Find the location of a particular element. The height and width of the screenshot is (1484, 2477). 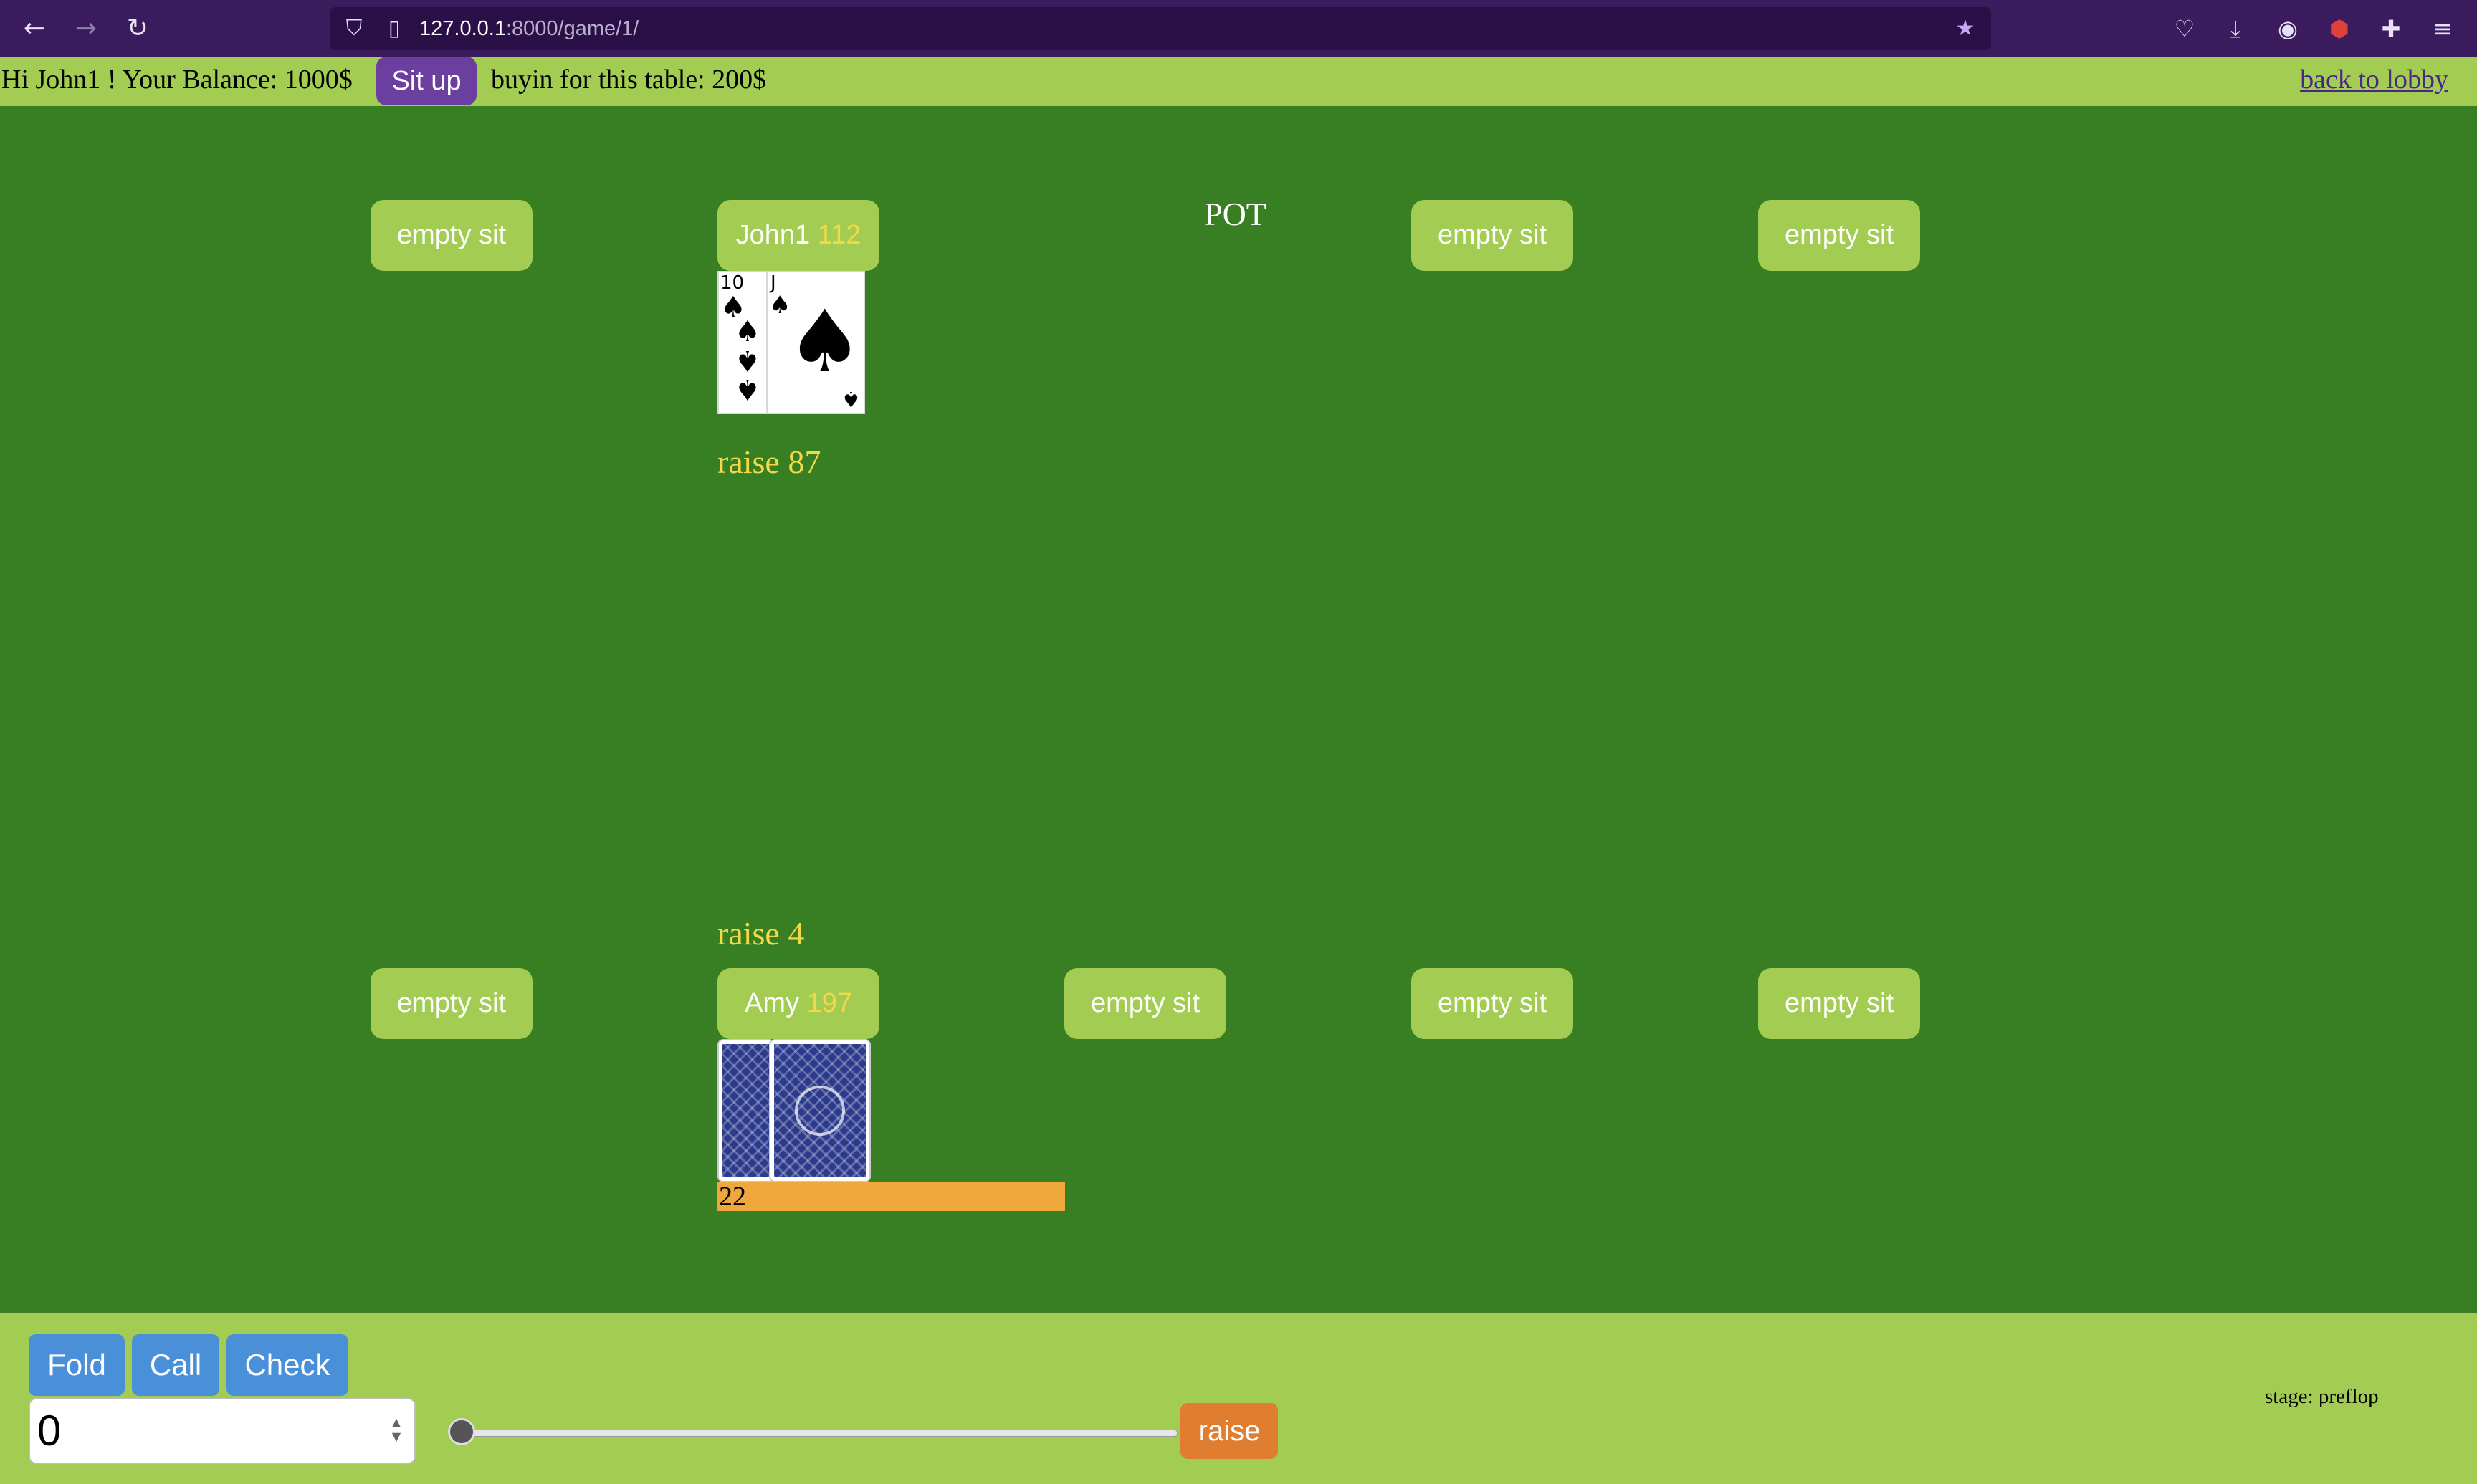

extensions-icon: ✚ is located at coordinates (2391, 28).